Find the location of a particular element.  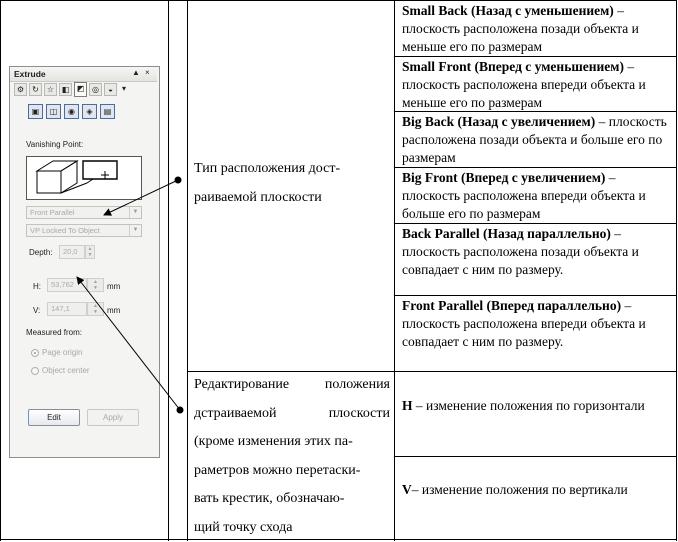

v-description: V– изменение положения по вертикали is located at coordinates (537, 490).